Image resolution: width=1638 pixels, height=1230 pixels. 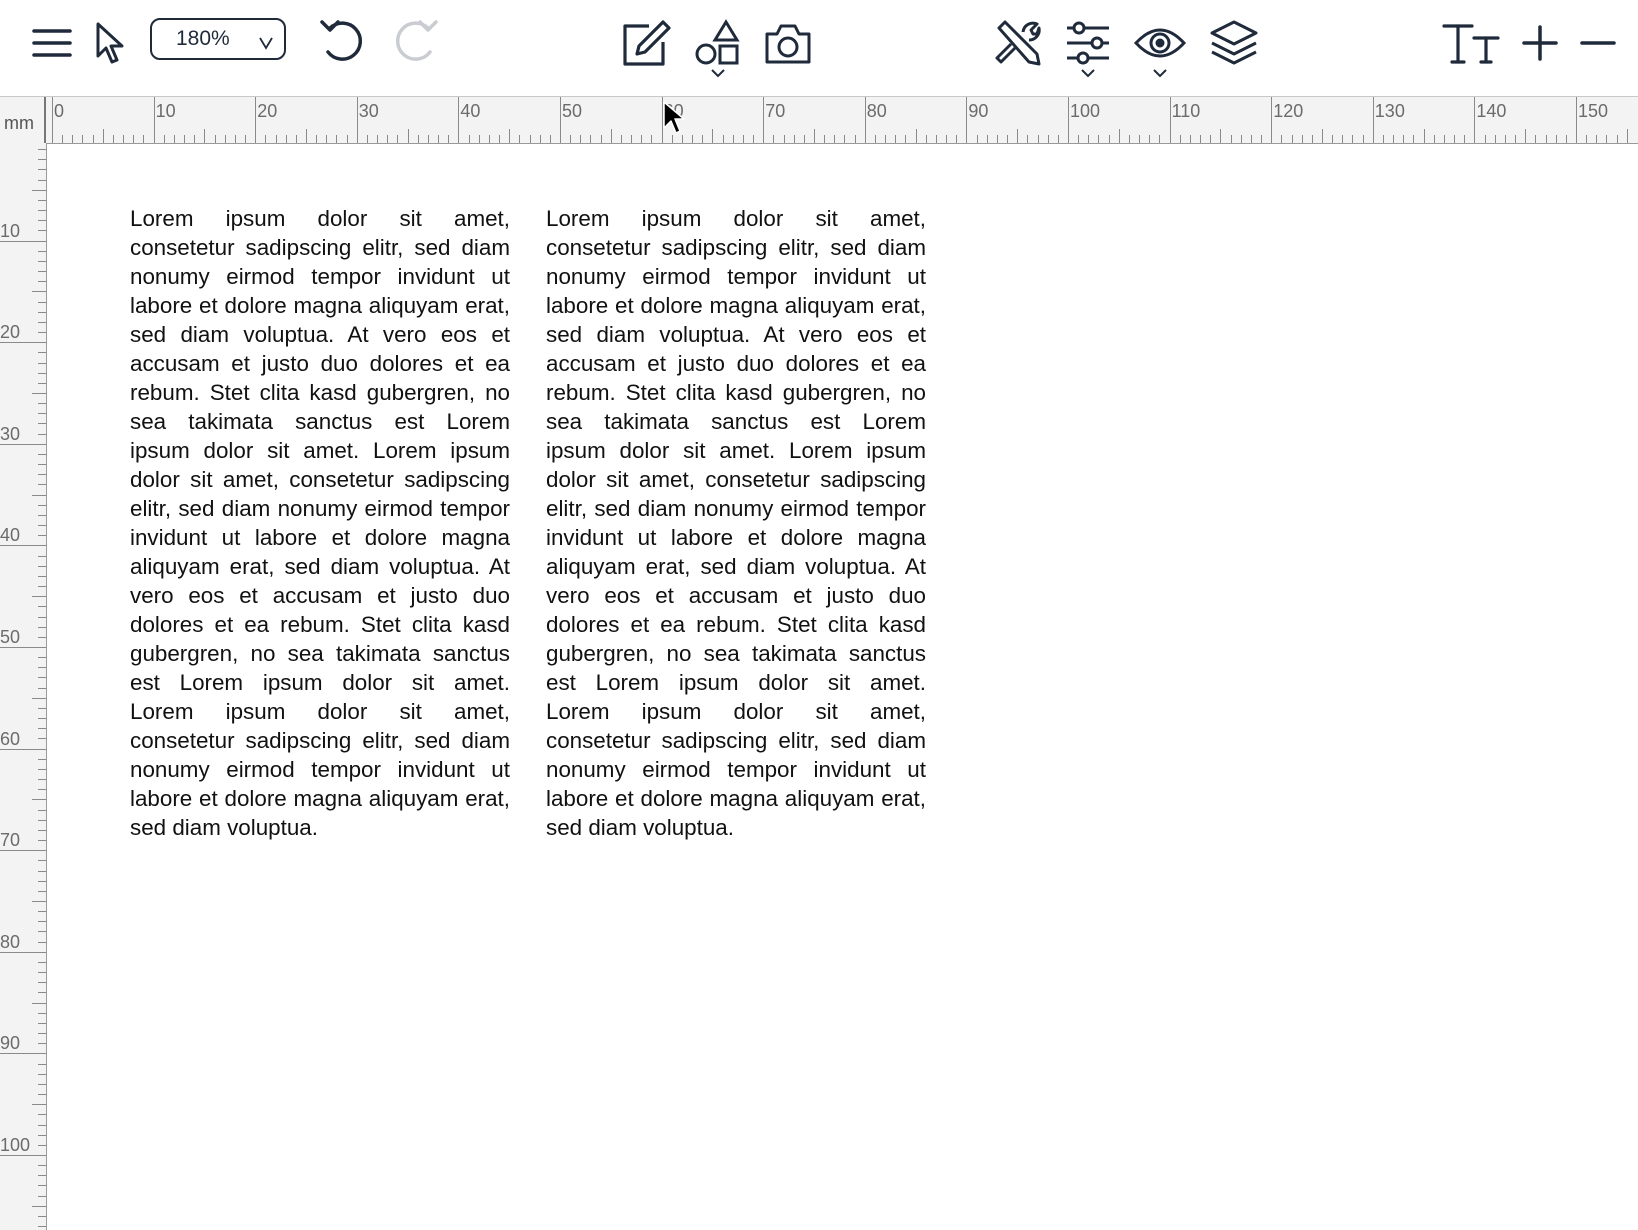 I want to click on undo-icon, so click(x=341, y=40).